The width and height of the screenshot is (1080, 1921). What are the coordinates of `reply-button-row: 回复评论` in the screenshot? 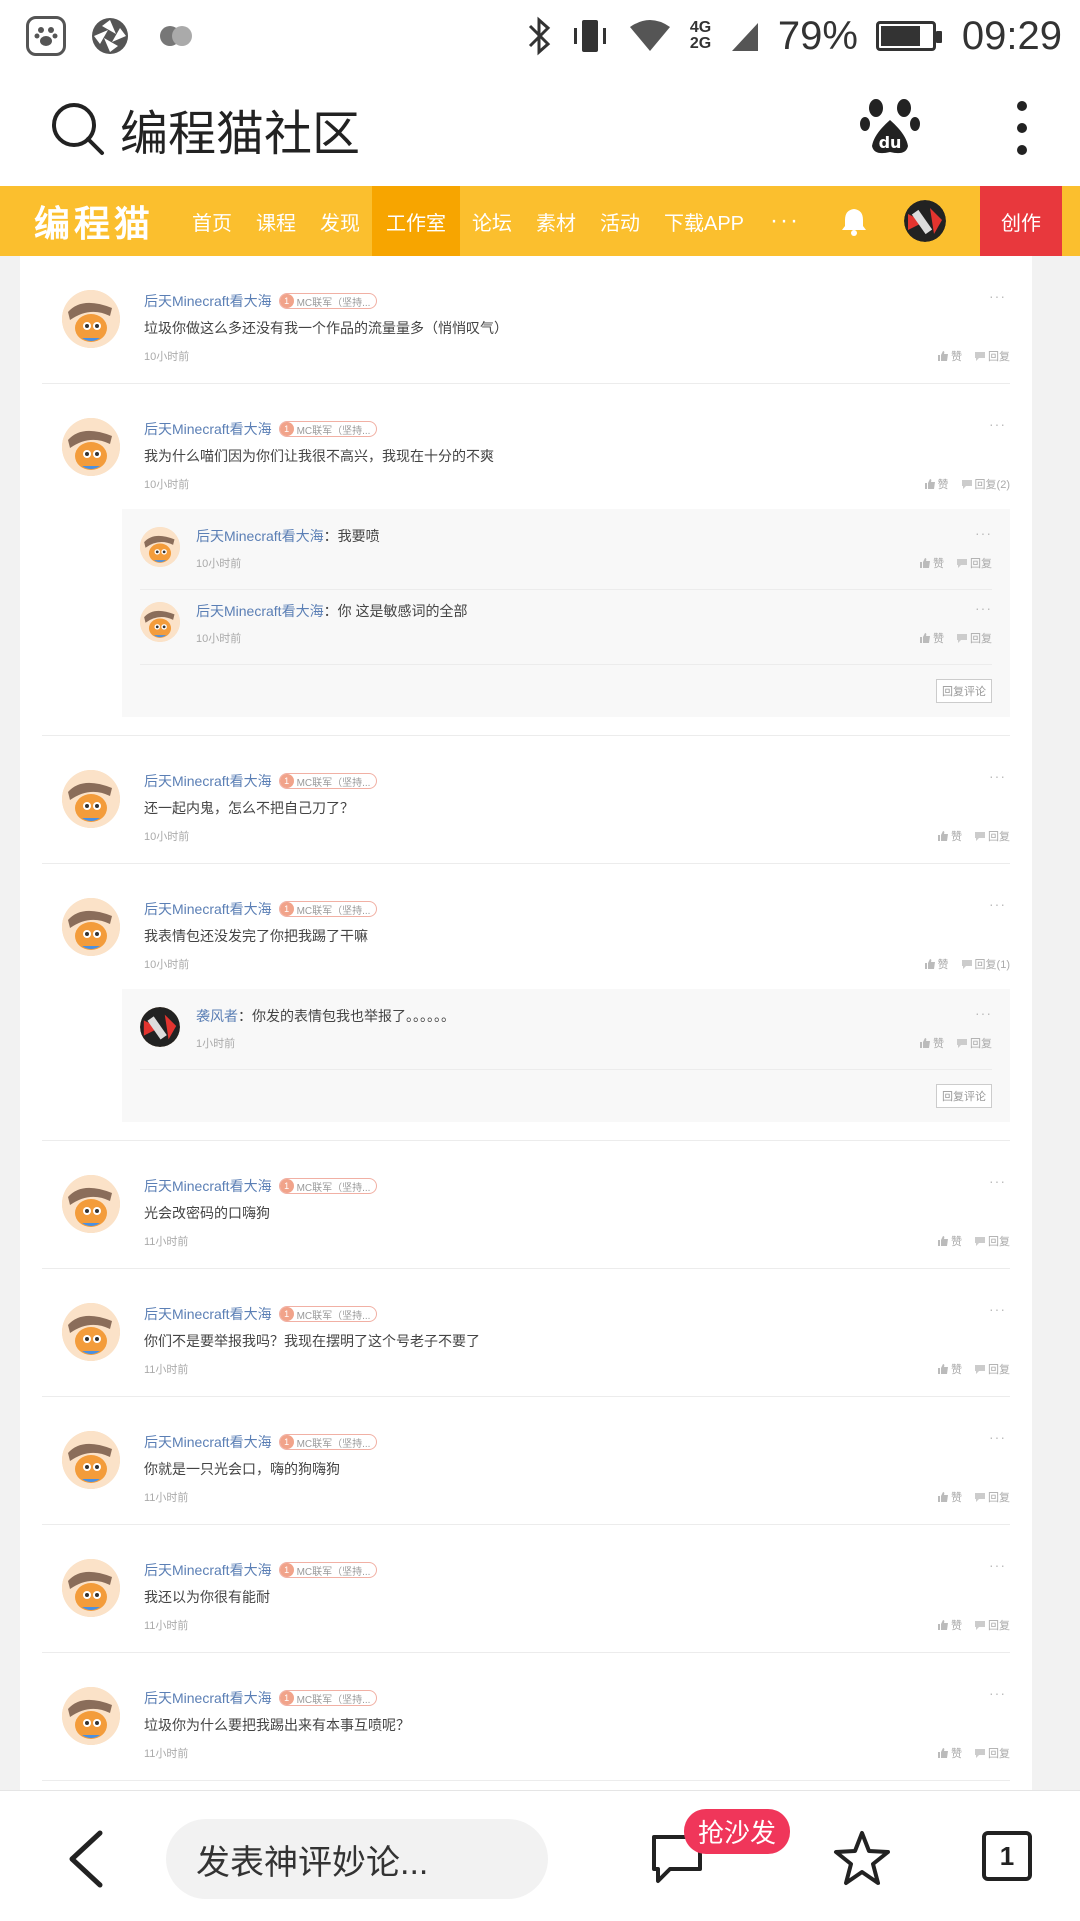 It's located at (566, 684).